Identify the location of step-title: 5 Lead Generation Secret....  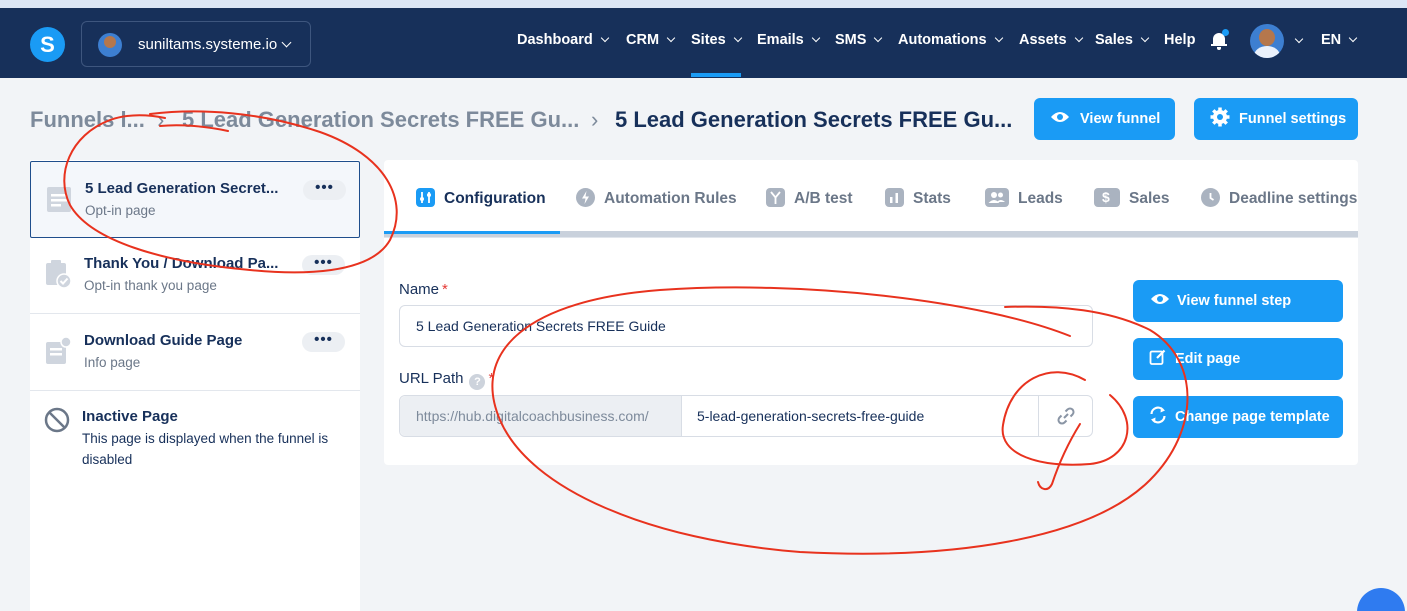
(182, 188).